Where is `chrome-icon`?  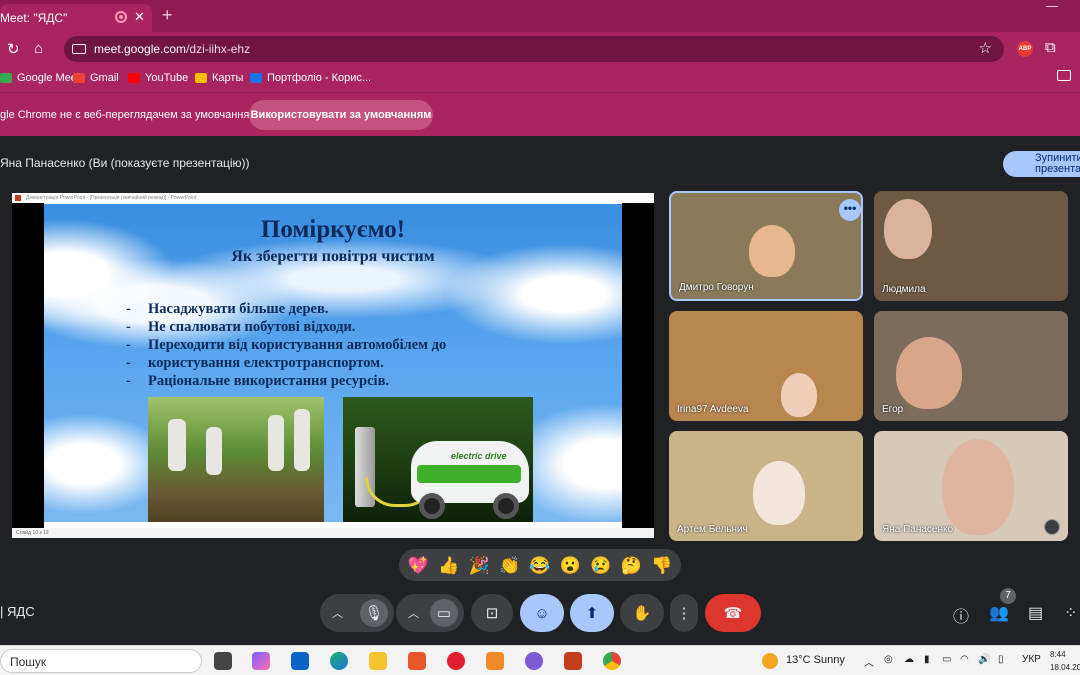 chrome-icon is located at coordinates (612, 661).